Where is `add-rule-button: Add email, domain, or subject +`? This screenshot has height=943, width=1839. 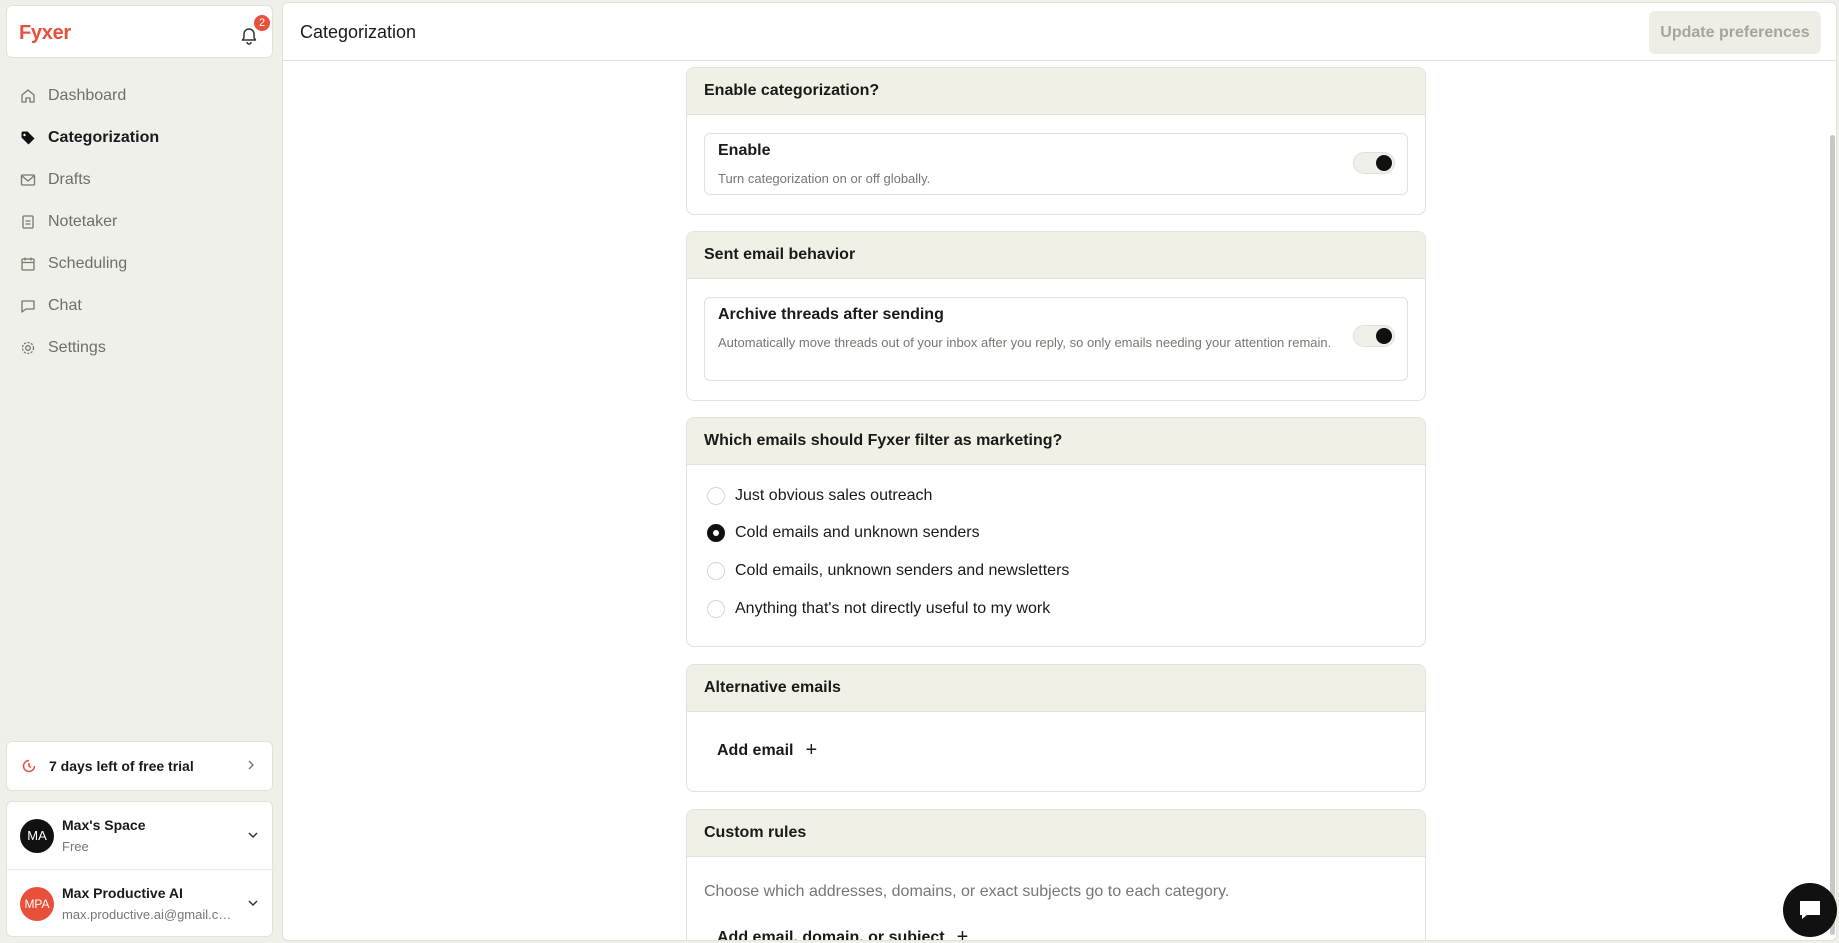 add-rule-button: Add email, domain, or subject + is located at coordinates (843, 933).